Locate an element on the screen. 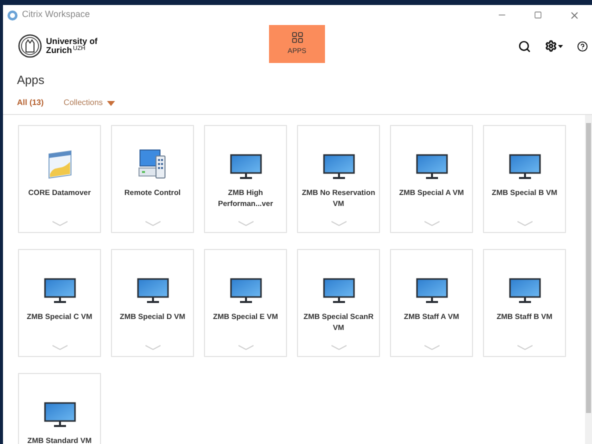 The width and height of the screenshot is (592, 444). chart-window-icon is located at coordinates (60, 165).